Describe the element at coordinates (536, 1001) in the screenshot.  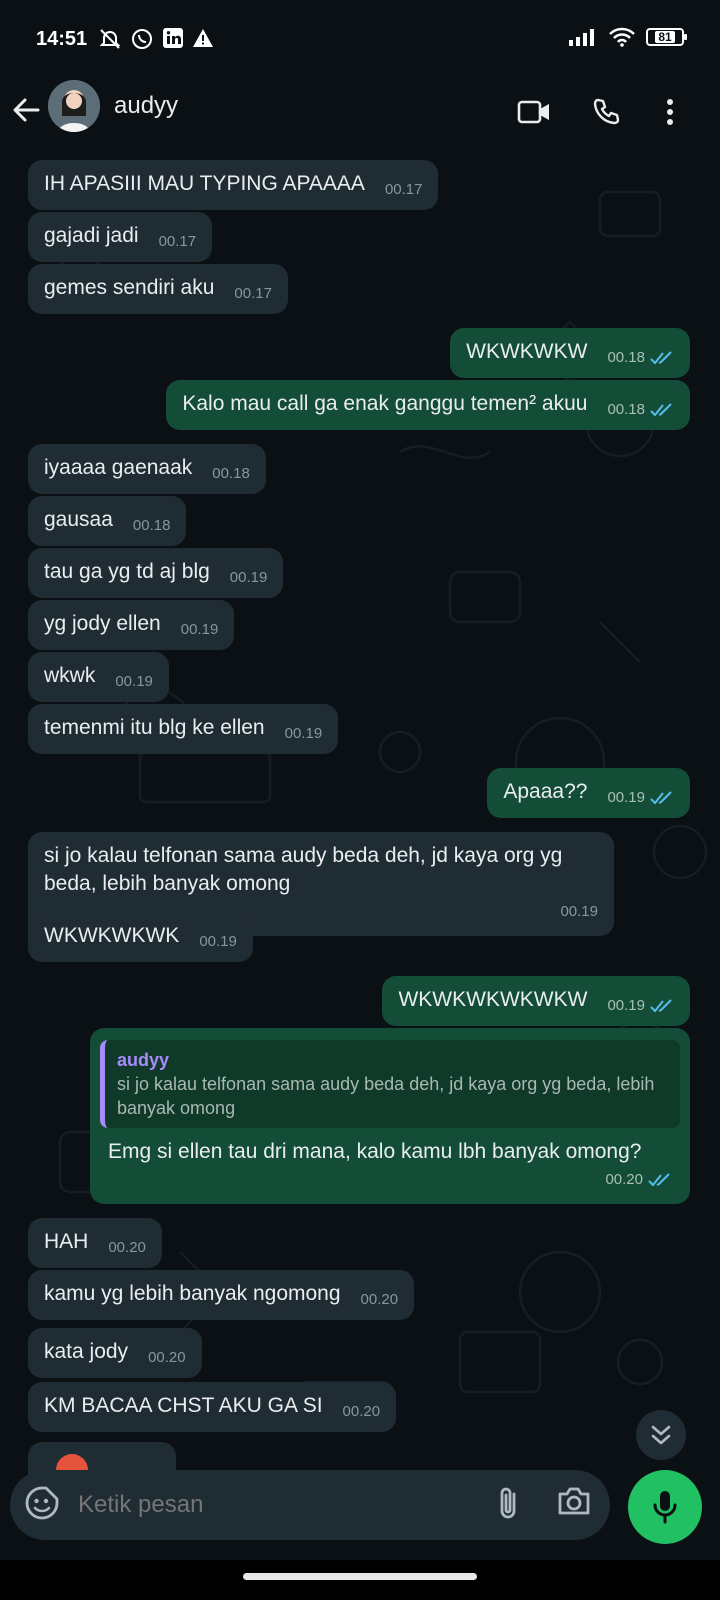
I see `message-bubble-outgoing: WKWKWKWKWKW 00.19` at that location.